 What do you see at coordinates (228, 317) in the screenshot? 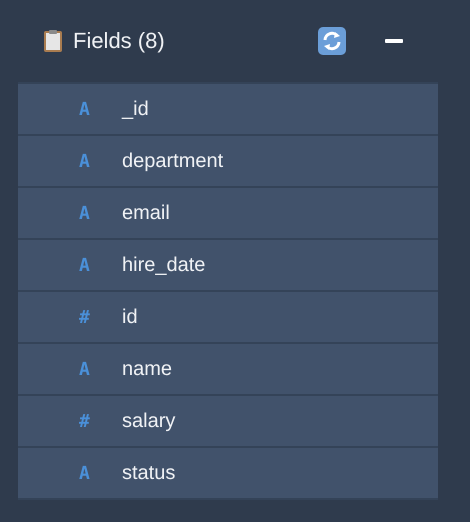
I see `field-row: # id` at bounding box center [228, 317].